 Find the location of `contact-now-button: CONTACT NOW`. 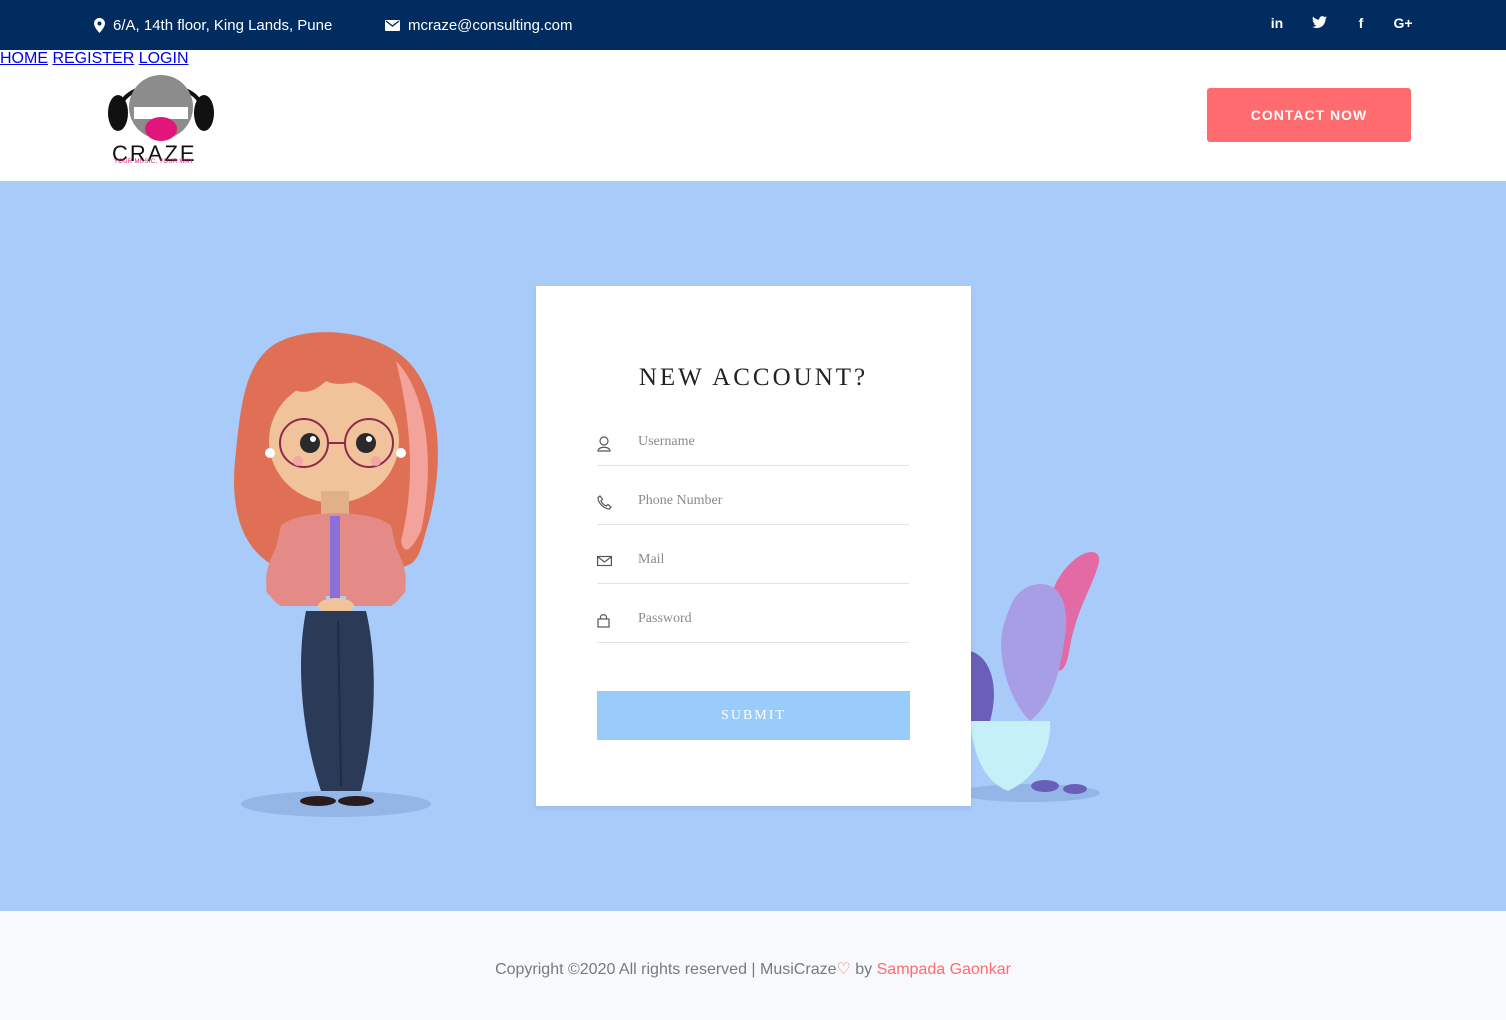

contact-now-button: CONTACT NOW is located at coordinates (1309, 115).